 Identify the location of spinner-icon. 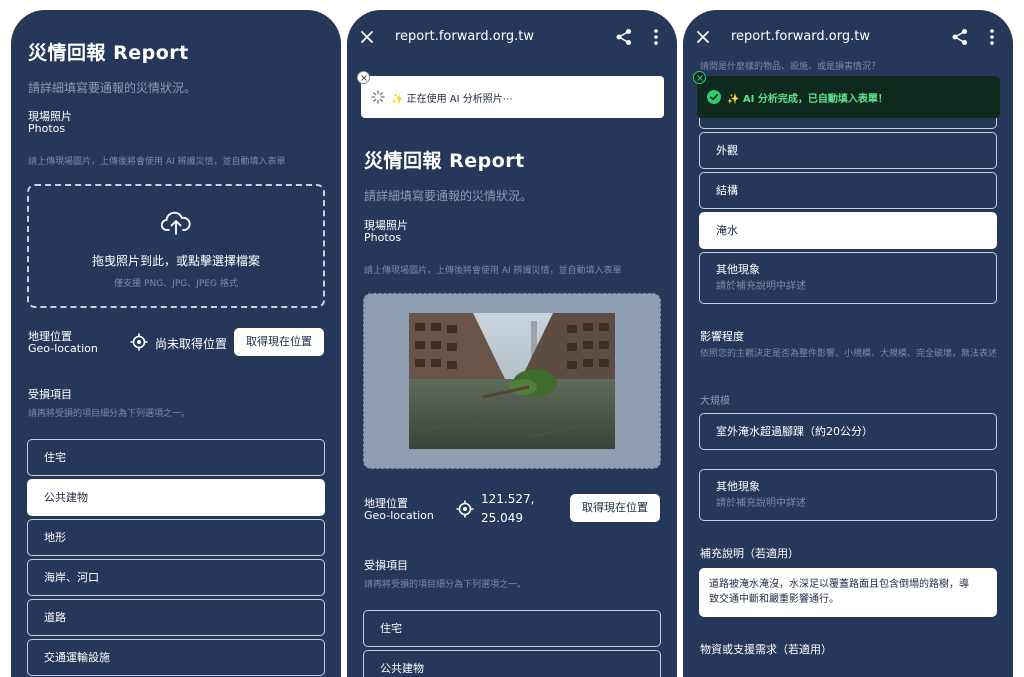
(378, 97).